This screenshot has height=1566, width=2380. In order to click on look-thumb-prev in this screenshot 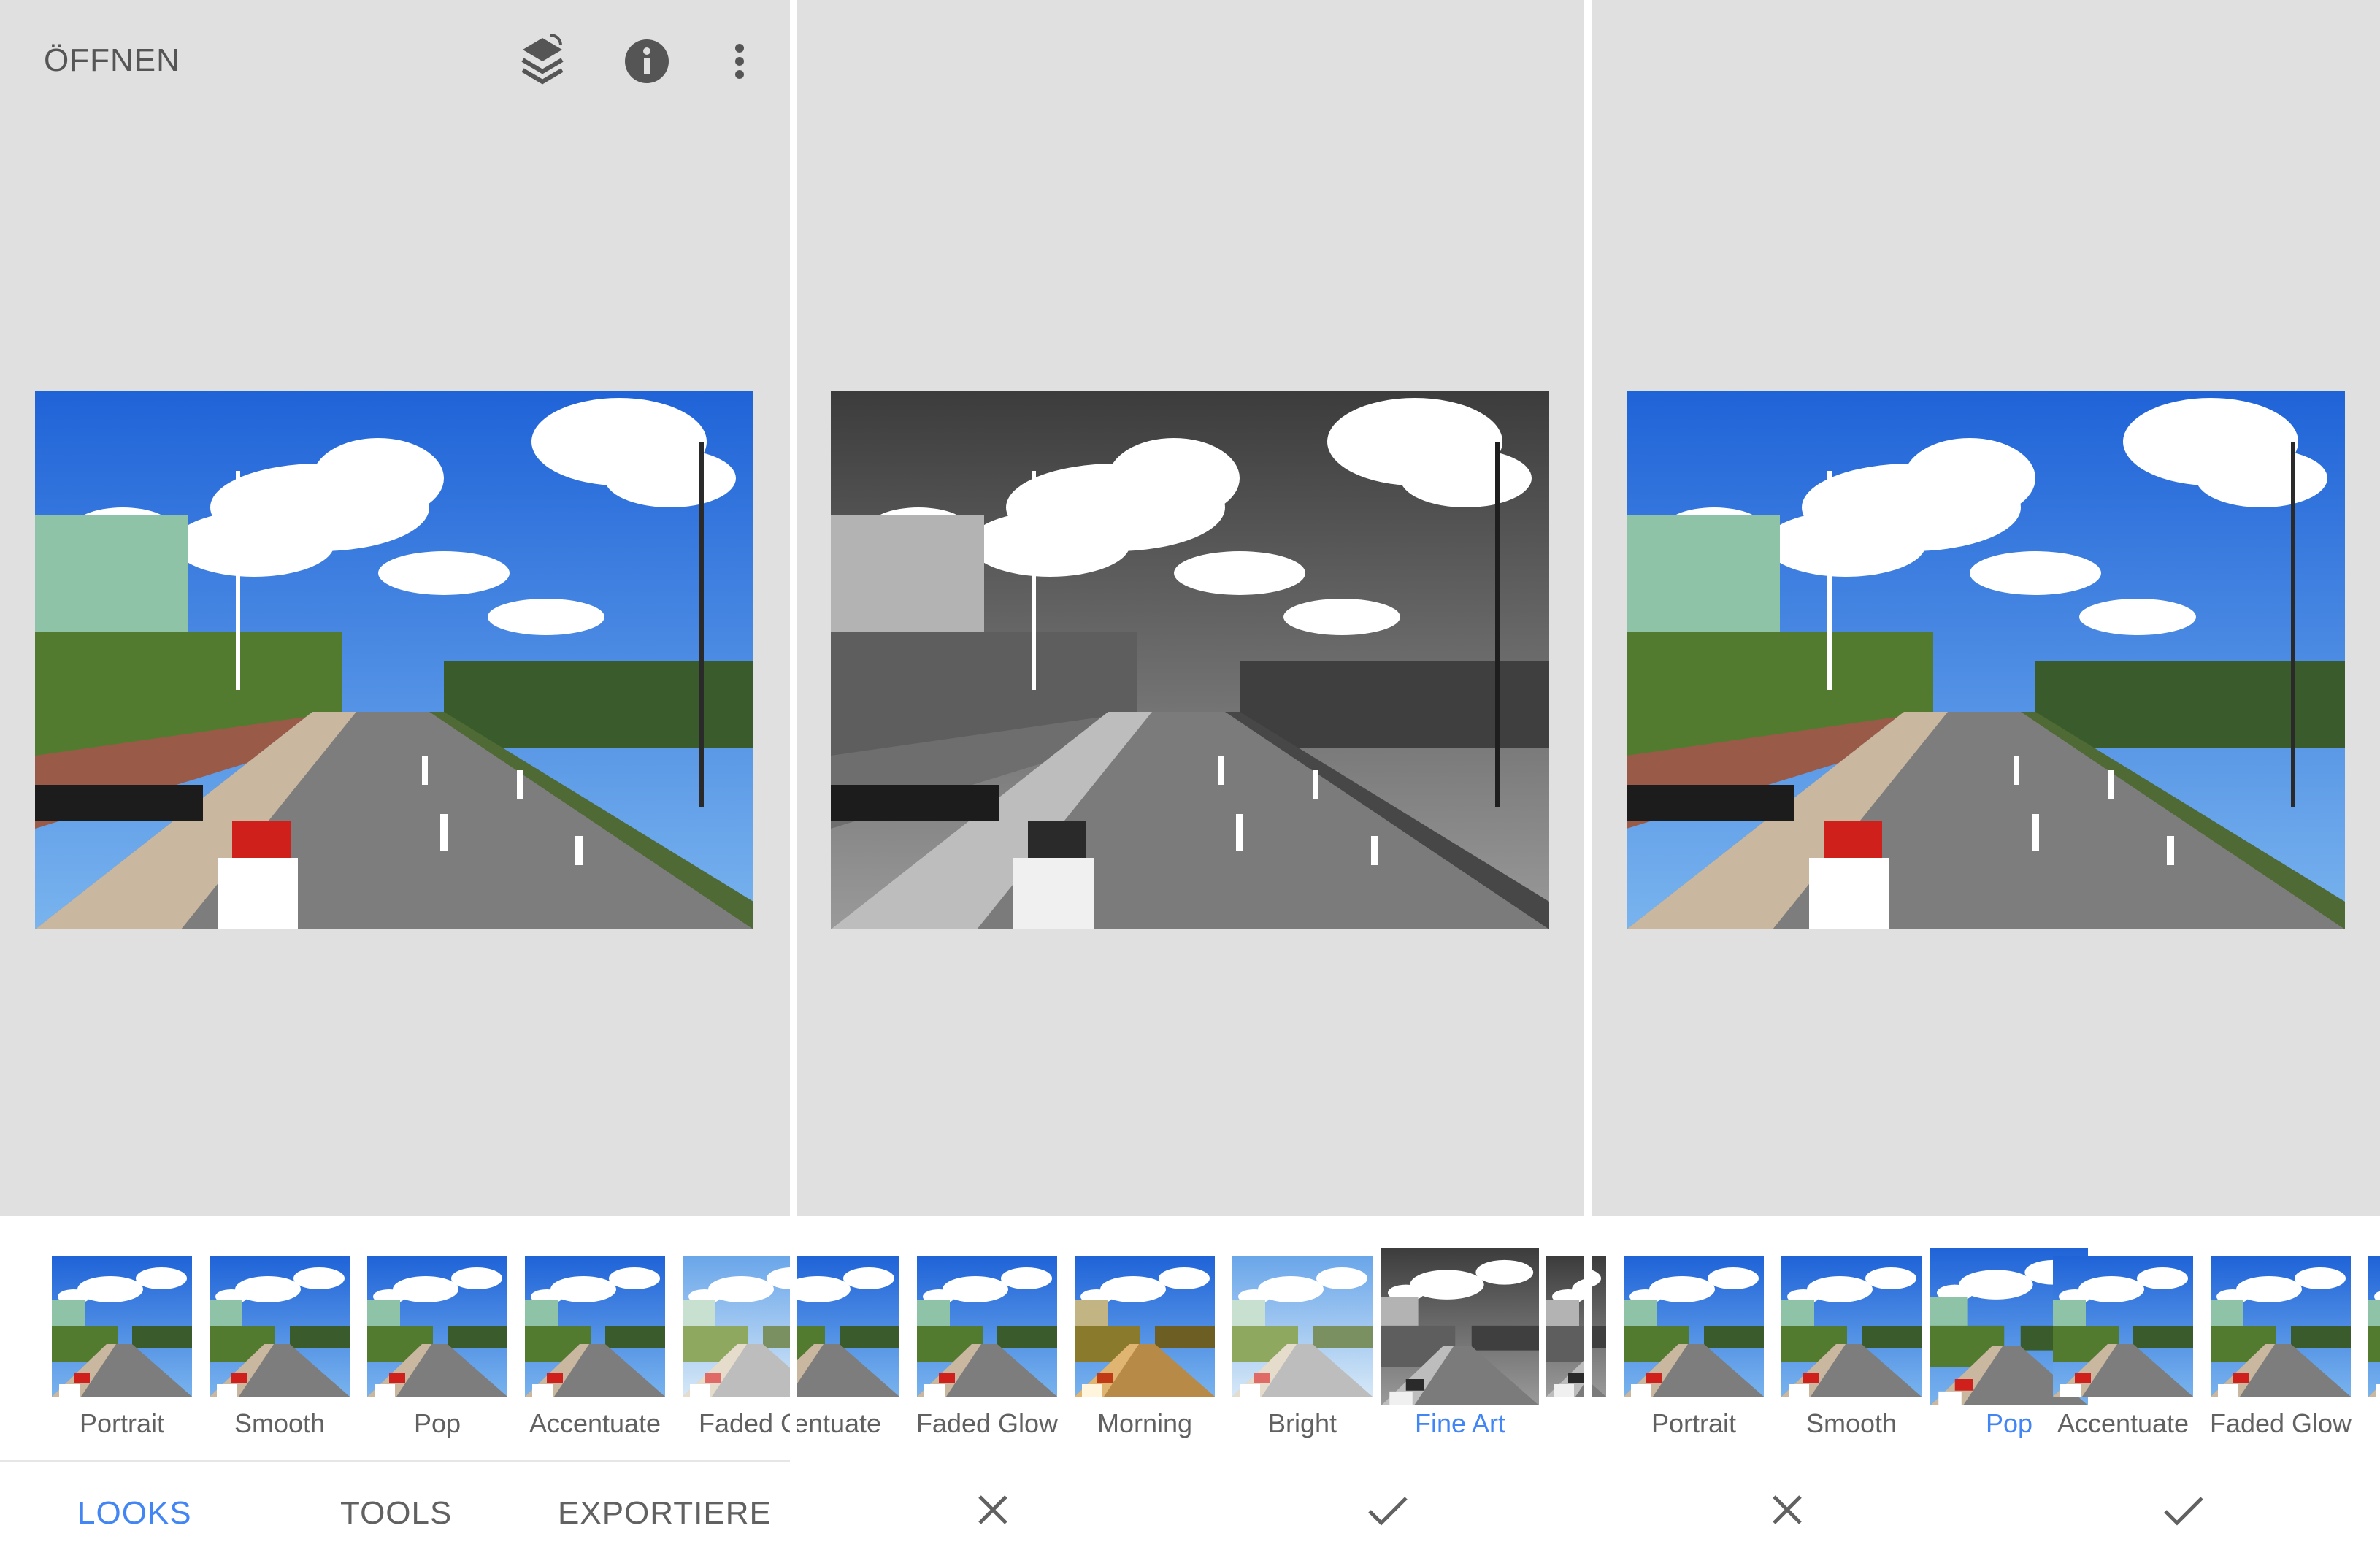, I will do `click(1599, 1326)`.